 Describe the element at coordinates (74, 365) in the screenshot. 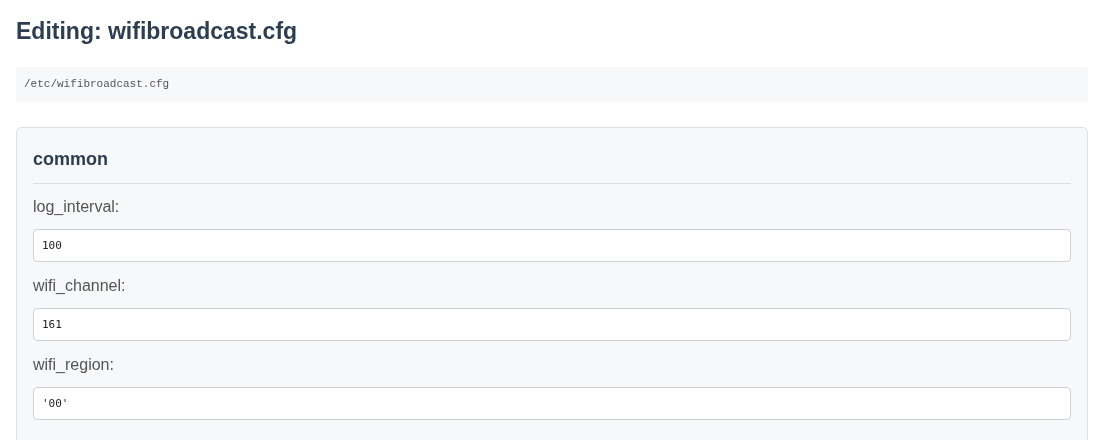

I see `field-label: wifi_region:` at that location.